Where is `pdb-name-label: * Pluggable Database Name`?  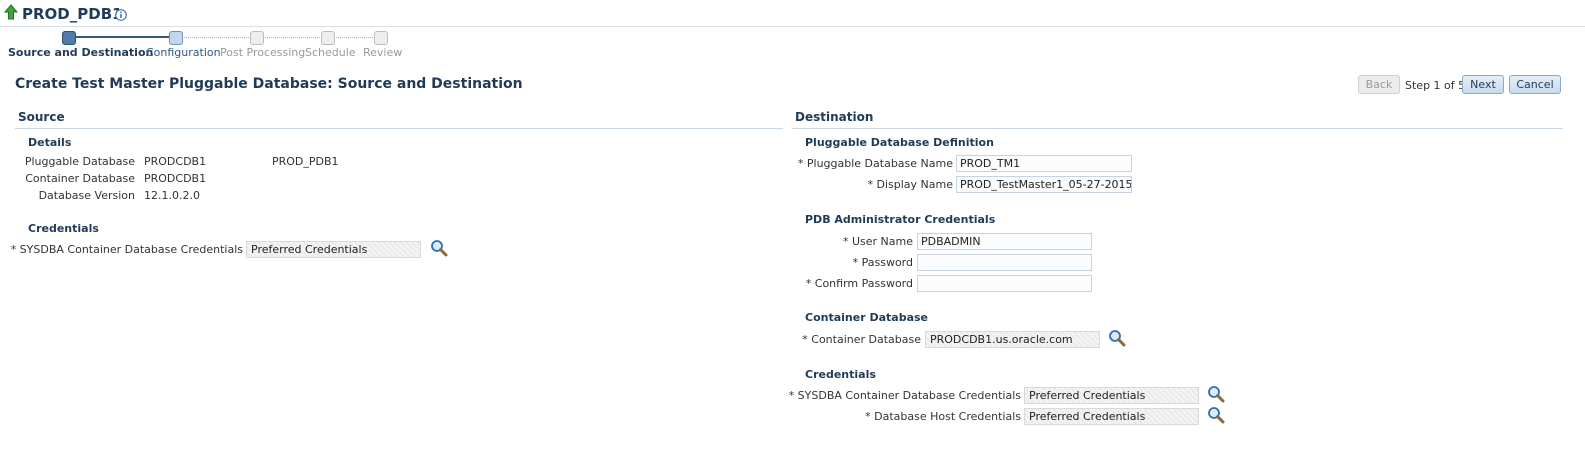
pdb-name-label: * Pluggable Database Name is located at coordinates (875, 163).